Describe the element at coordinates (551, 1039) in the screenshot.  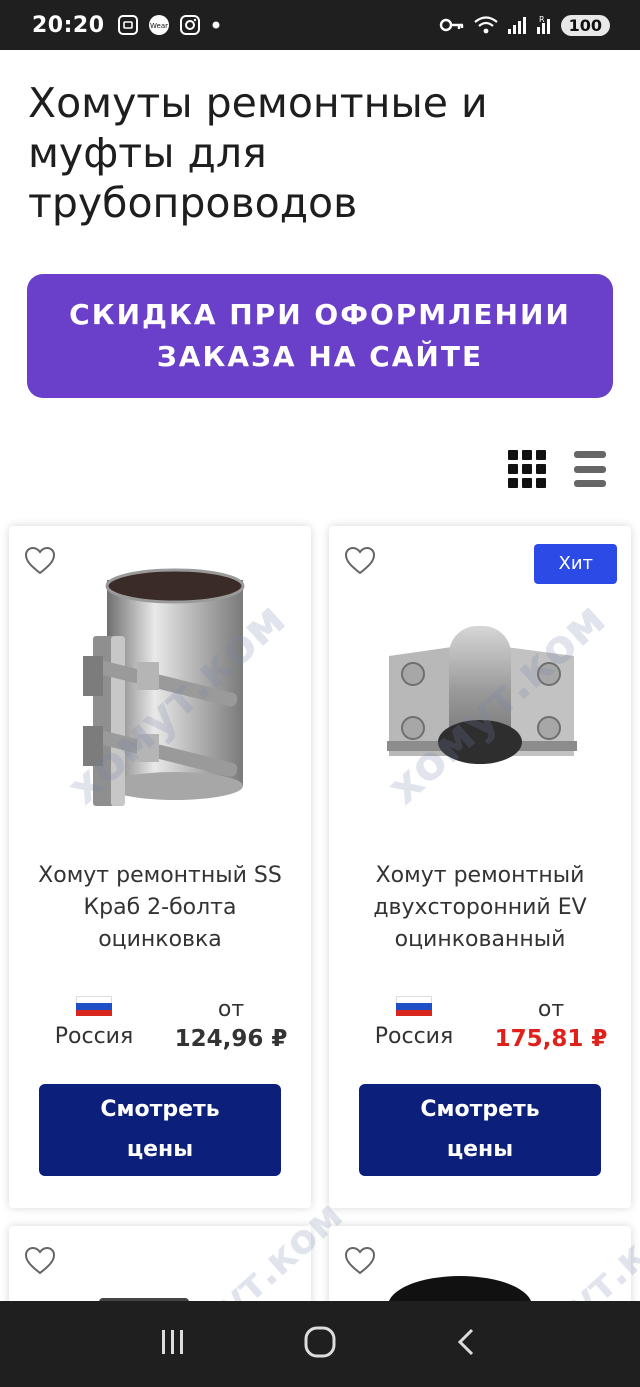
I see `price-value: 175,81 ₽` at that location.